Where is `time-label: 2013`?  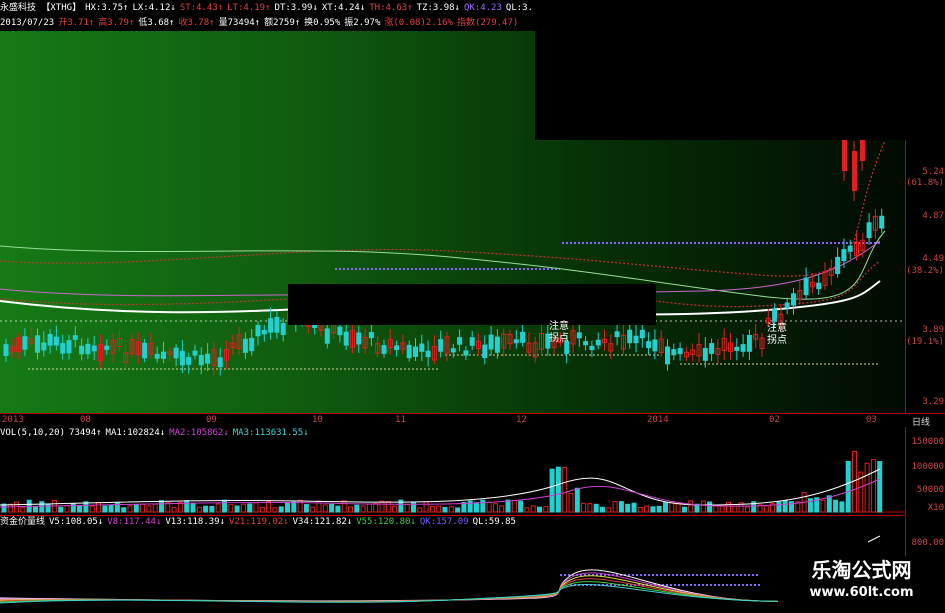
time-label: 2013 is located at coordinates (13, 420).